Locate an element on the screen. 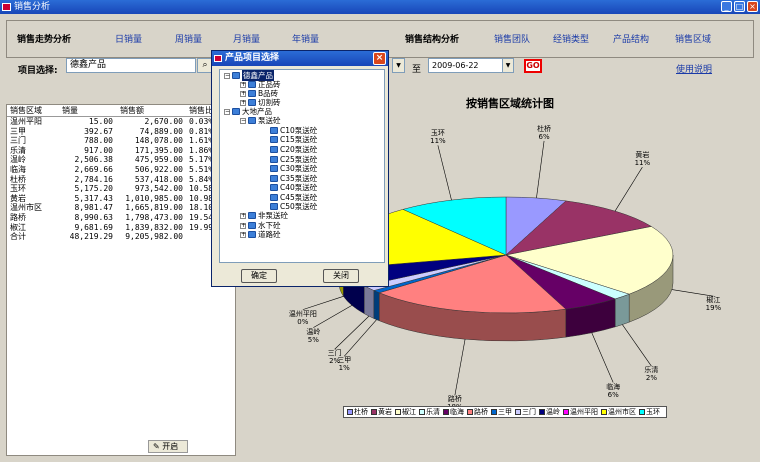 The width and height of the screenshot is (760, 462). pie-label-name: 乐清 is located at coordinates (651, 370).